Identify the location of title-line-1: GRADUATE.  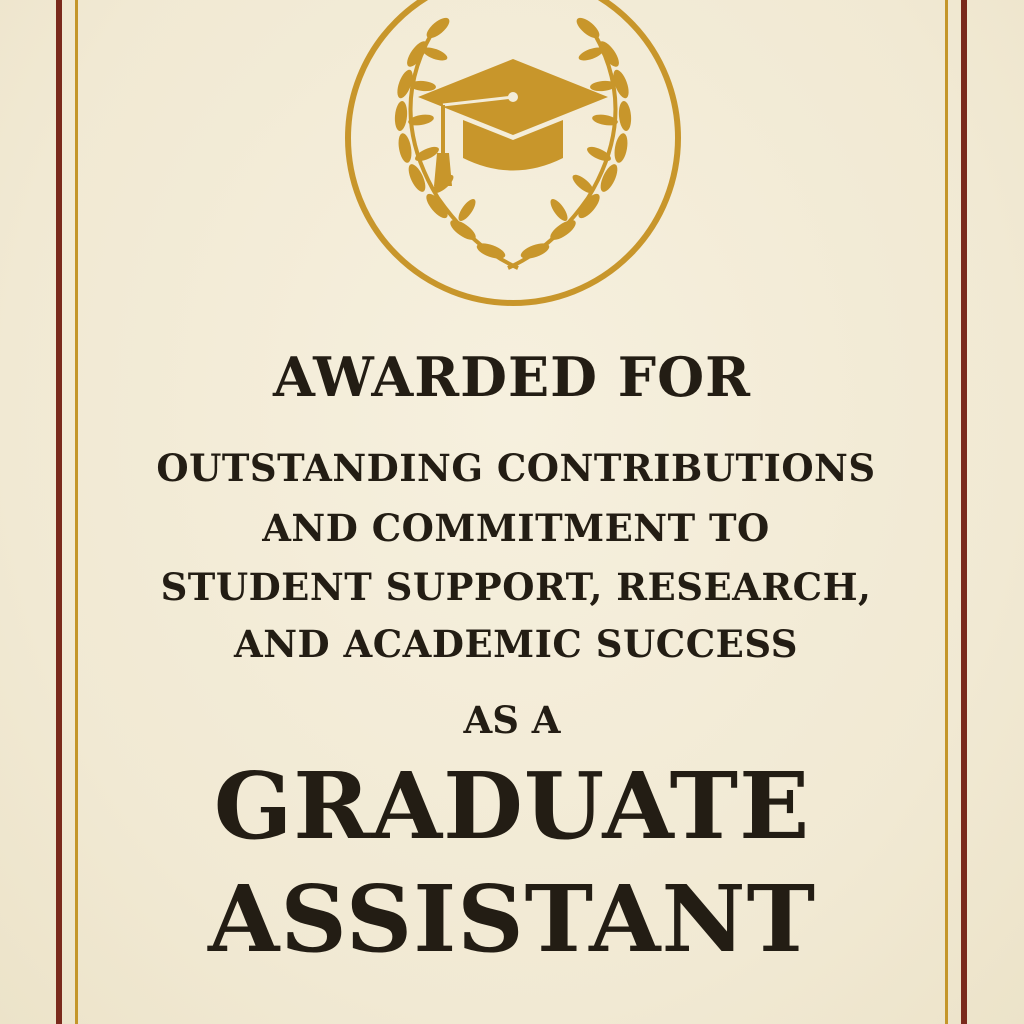
(512, 806).